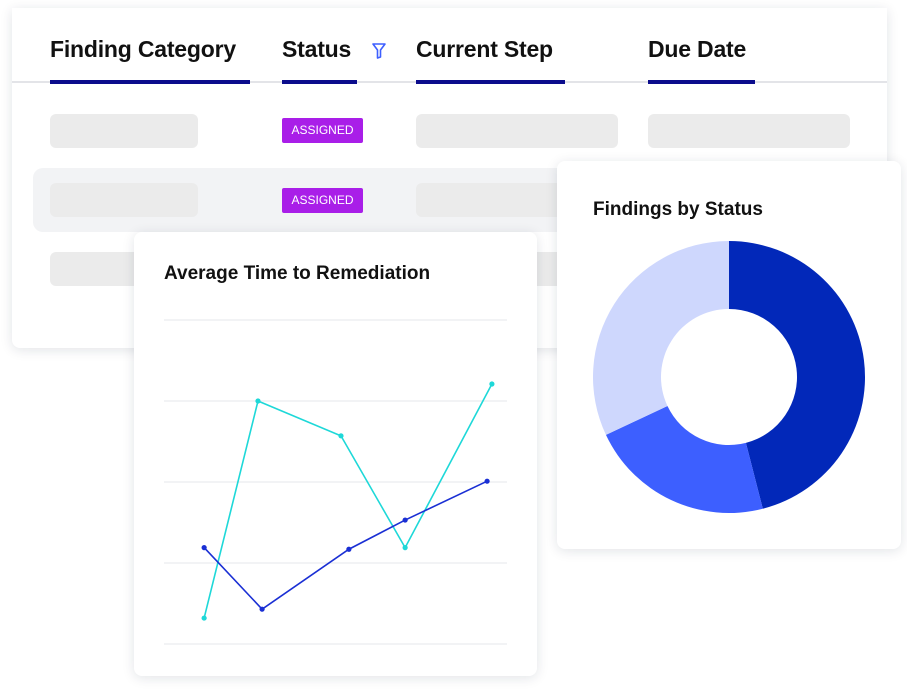 Image resolution: width=907 pixels, height=690 pixels. What do you see at coordinates (484, 49) in the screenshot?
I see `column-header-current-step: Current Step` at bounding box center [484, 49].